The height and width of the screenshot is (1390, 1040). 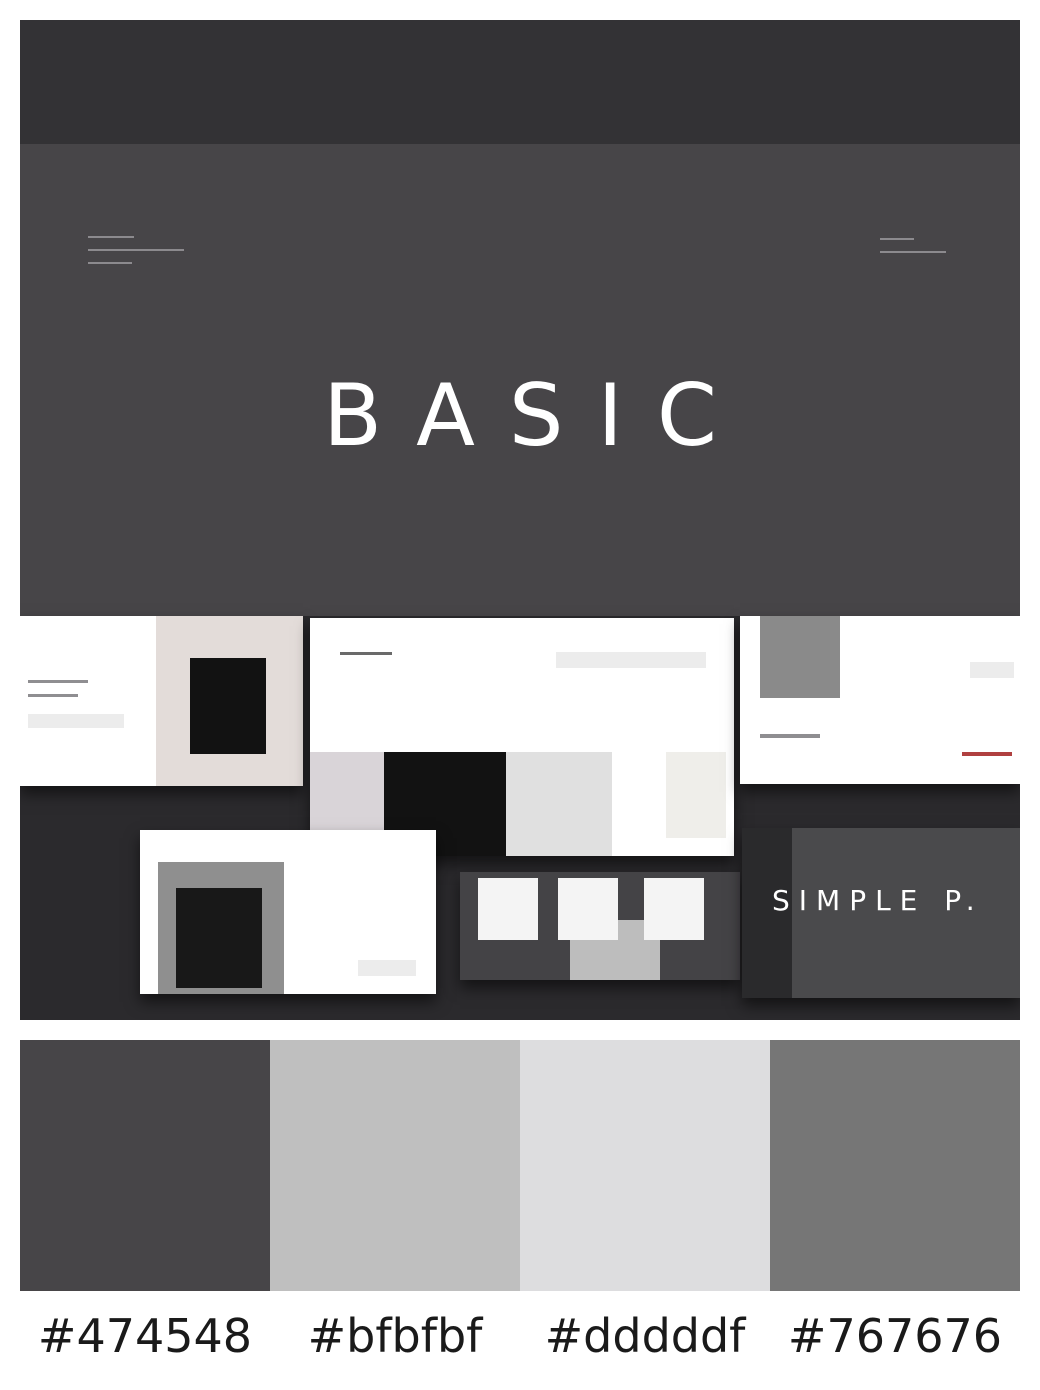 I want to click on slide-thumbnail: SIMPLE P., so click(x=881, y=913).